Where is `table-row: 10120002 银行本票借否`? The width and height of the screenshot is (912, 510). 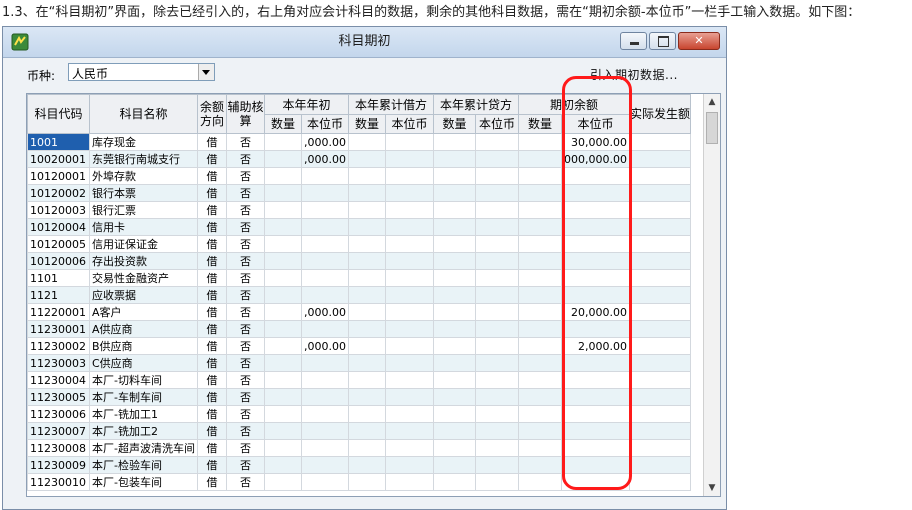
table-row: 10120002 银行本票借否 is located at coordinates (359, 193).